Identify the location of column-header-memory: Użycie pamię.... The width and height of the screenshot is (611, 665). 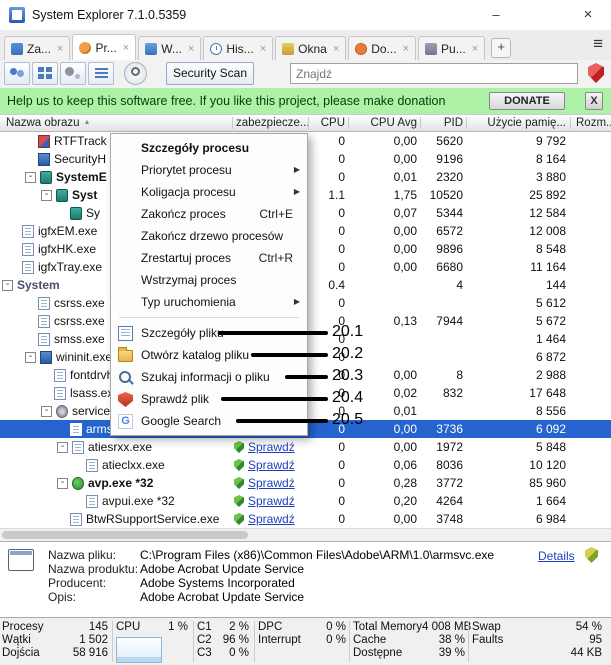
(517, 123).